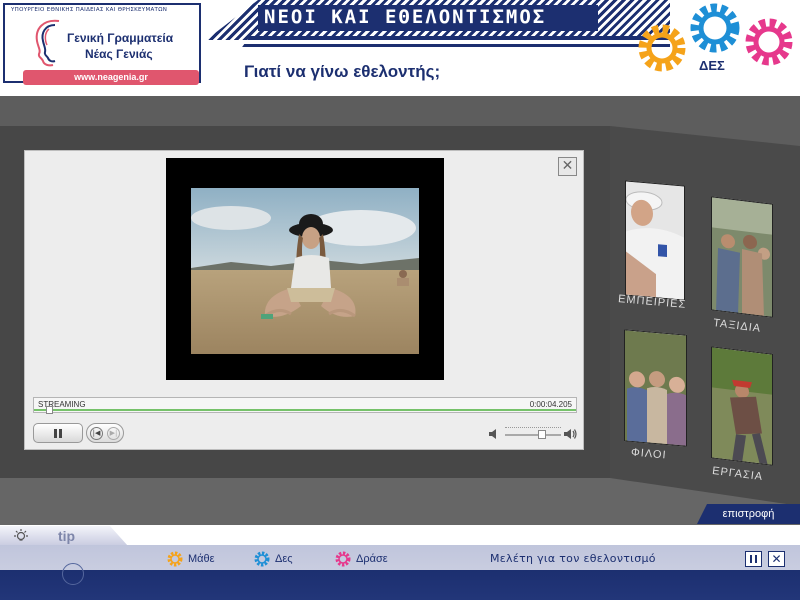 The height and width of the screenshot is (600, 800). I want to click on close-presentation-button: ✕, so click(776, 559).